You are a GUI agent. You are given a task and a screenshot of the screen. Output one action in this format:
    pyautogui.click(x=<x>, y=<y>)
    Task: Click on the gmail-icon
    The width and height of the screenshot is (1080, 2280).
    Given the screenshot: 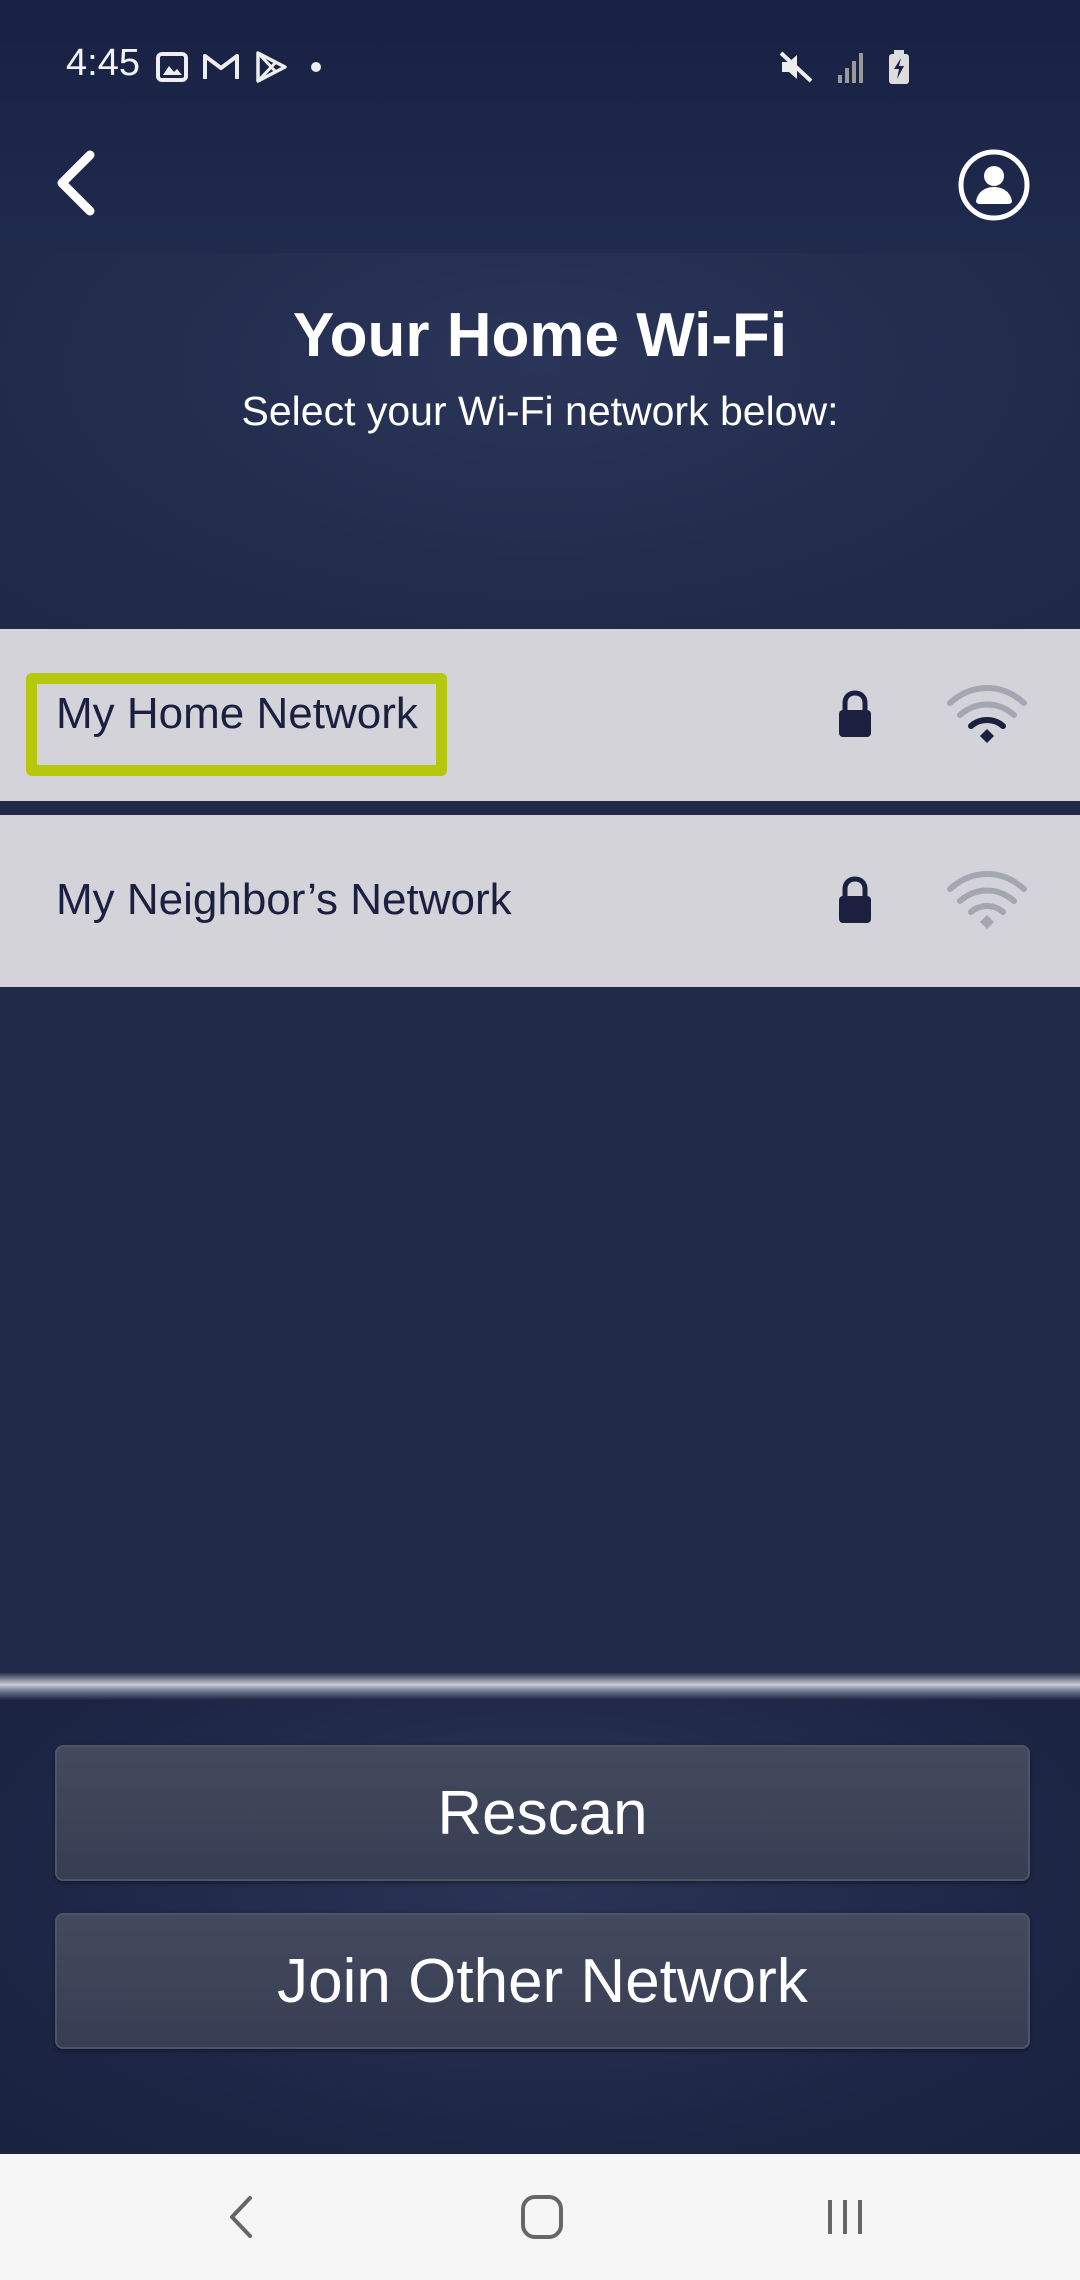 What is the action you would take?
    pyautogui.click(x=221, y=66)
    